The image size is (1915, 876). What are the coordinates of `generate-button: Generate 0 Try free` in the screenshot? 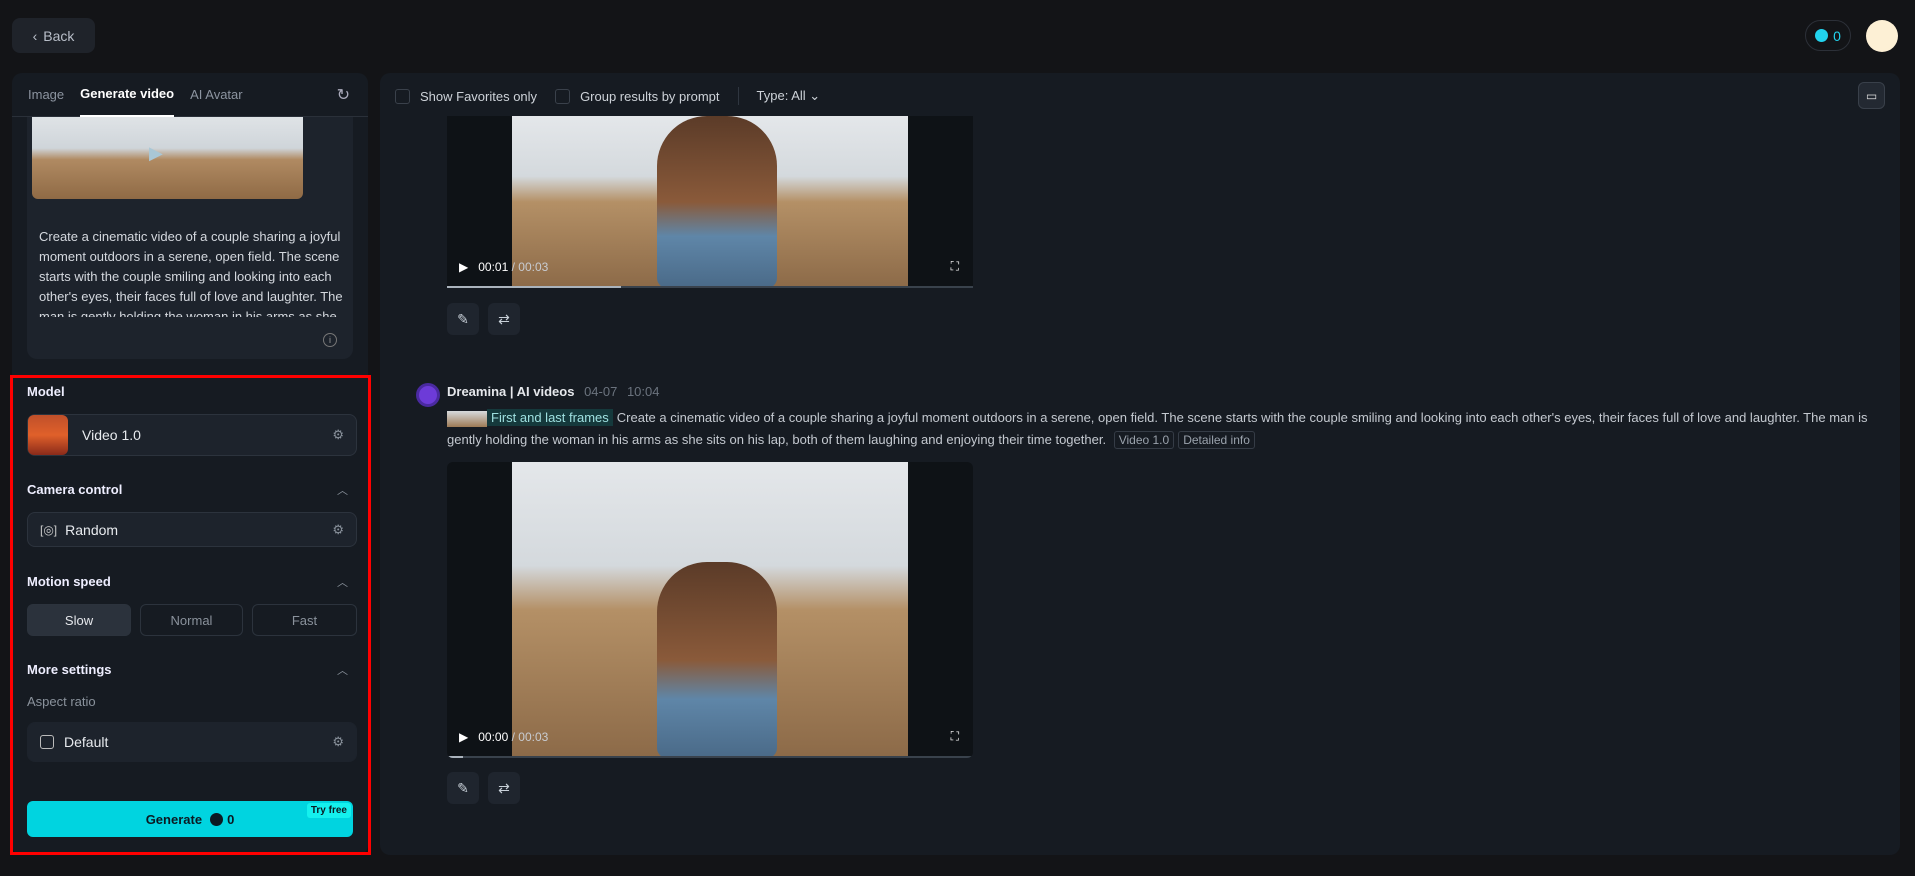 It's located at (190, 819).